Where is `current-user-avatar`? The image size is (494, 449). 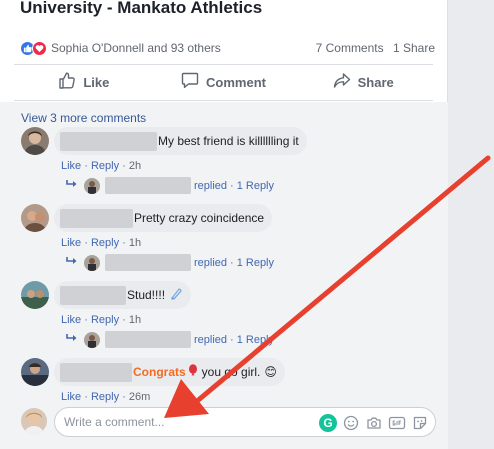
current-user-avatar is located at coordinates (34, 421).